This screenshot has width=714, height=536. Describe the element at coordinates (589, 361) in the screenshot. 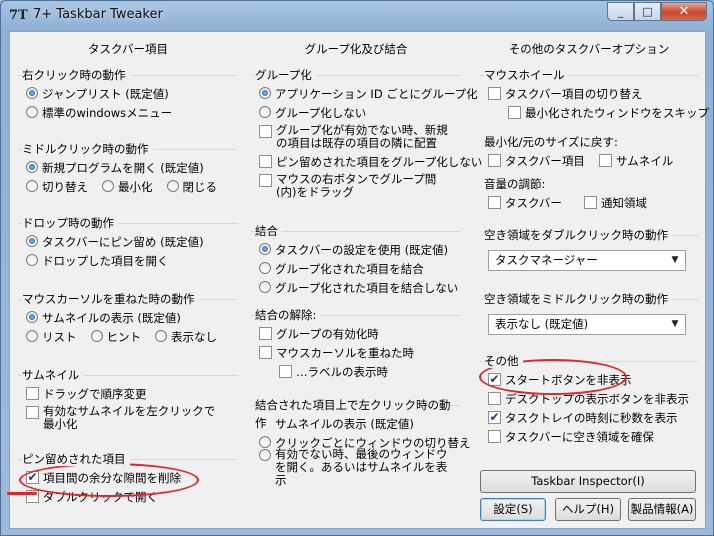

I see `group-title: その他` at that location.